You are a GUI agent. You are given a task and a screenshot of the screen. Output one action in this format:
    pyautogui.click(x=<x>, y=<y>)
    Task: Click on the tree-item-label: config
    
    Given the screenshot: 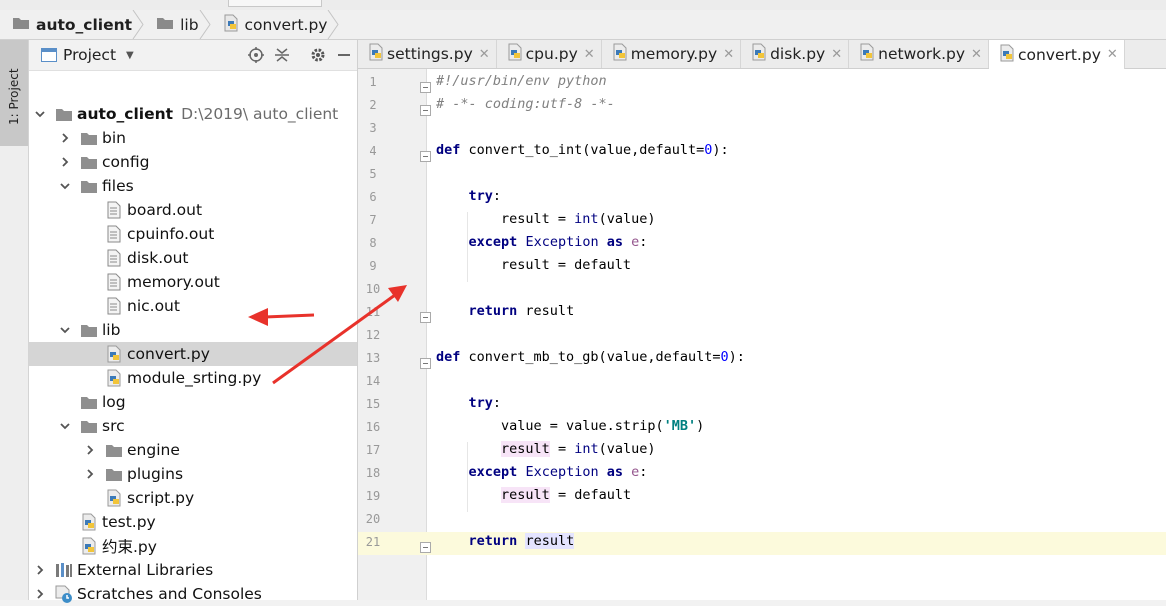 What is the action you would take?
    pyautogui.click(x=126, y=162)
    